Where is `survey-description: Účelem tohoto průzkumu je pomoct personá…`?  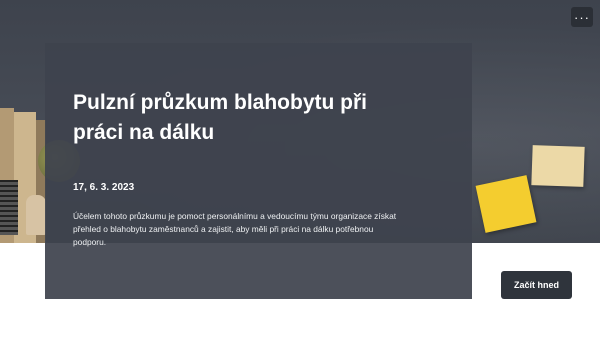
survey-description: Účelem tohoto průzkumu je pomoct personá… is located at coordinates (235, 229).